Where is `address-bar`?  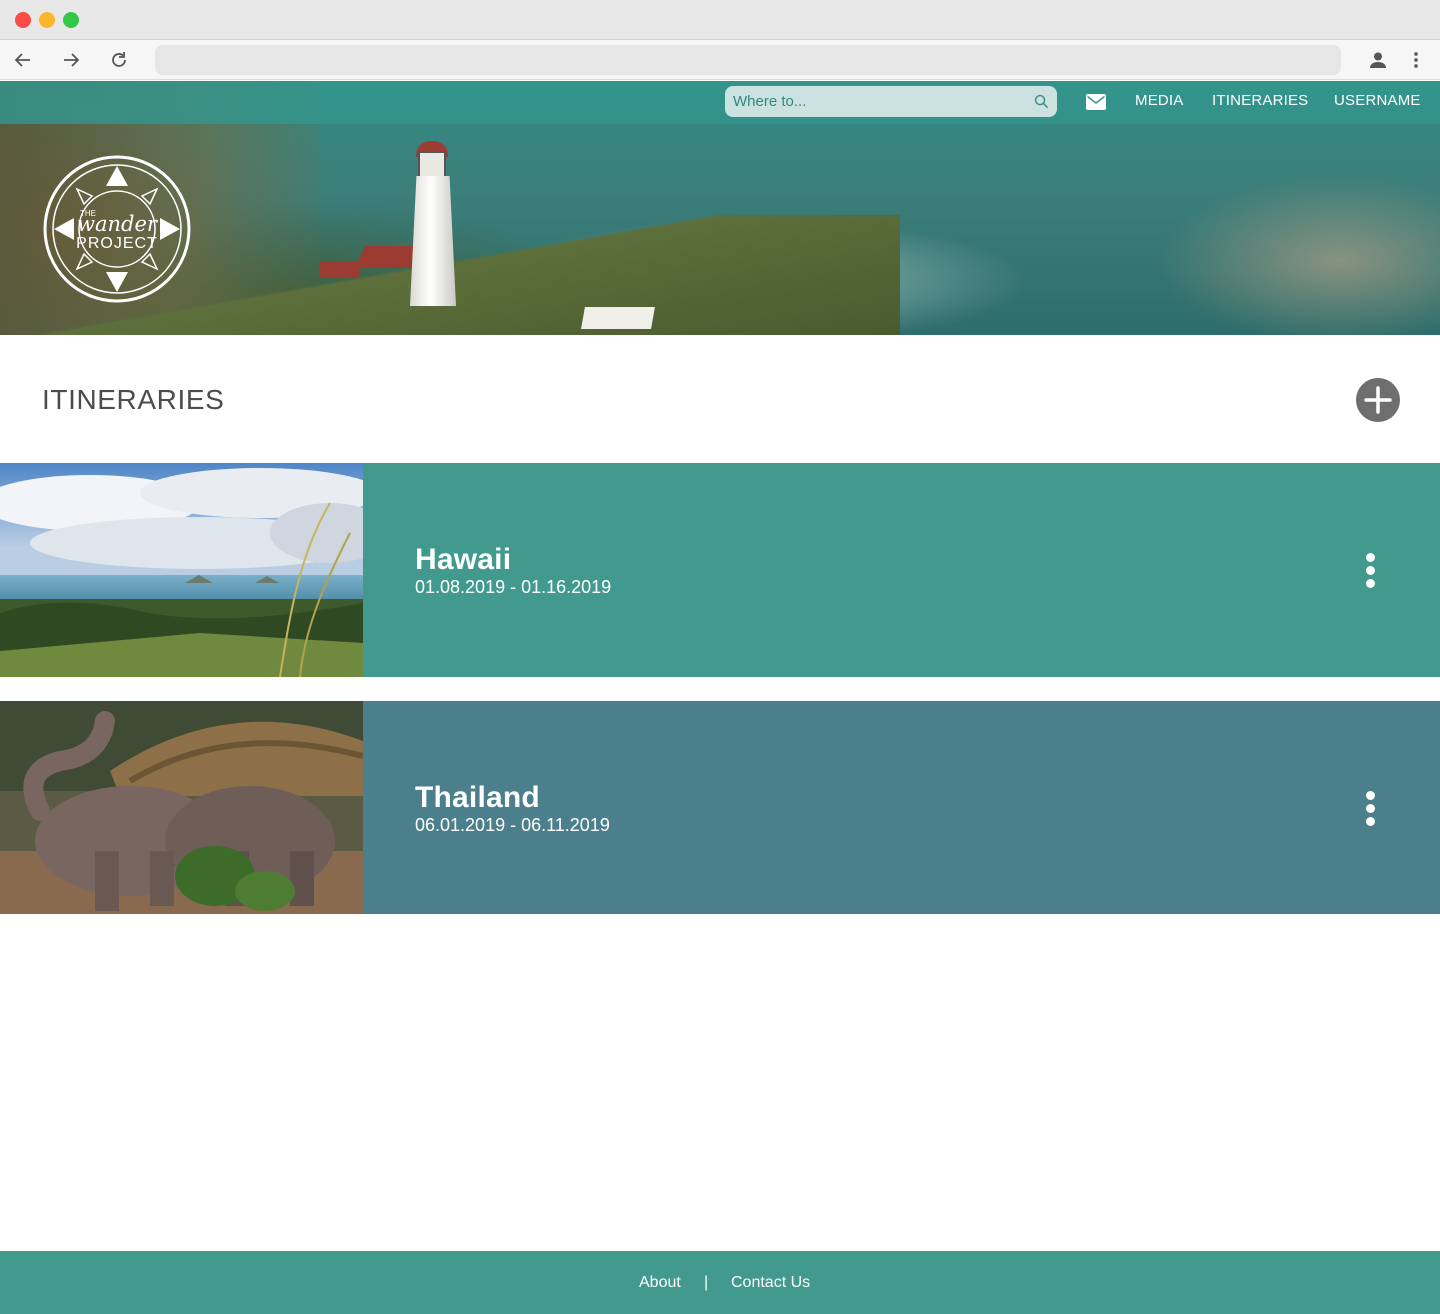
address-bar is located at coordinates (748, 60).